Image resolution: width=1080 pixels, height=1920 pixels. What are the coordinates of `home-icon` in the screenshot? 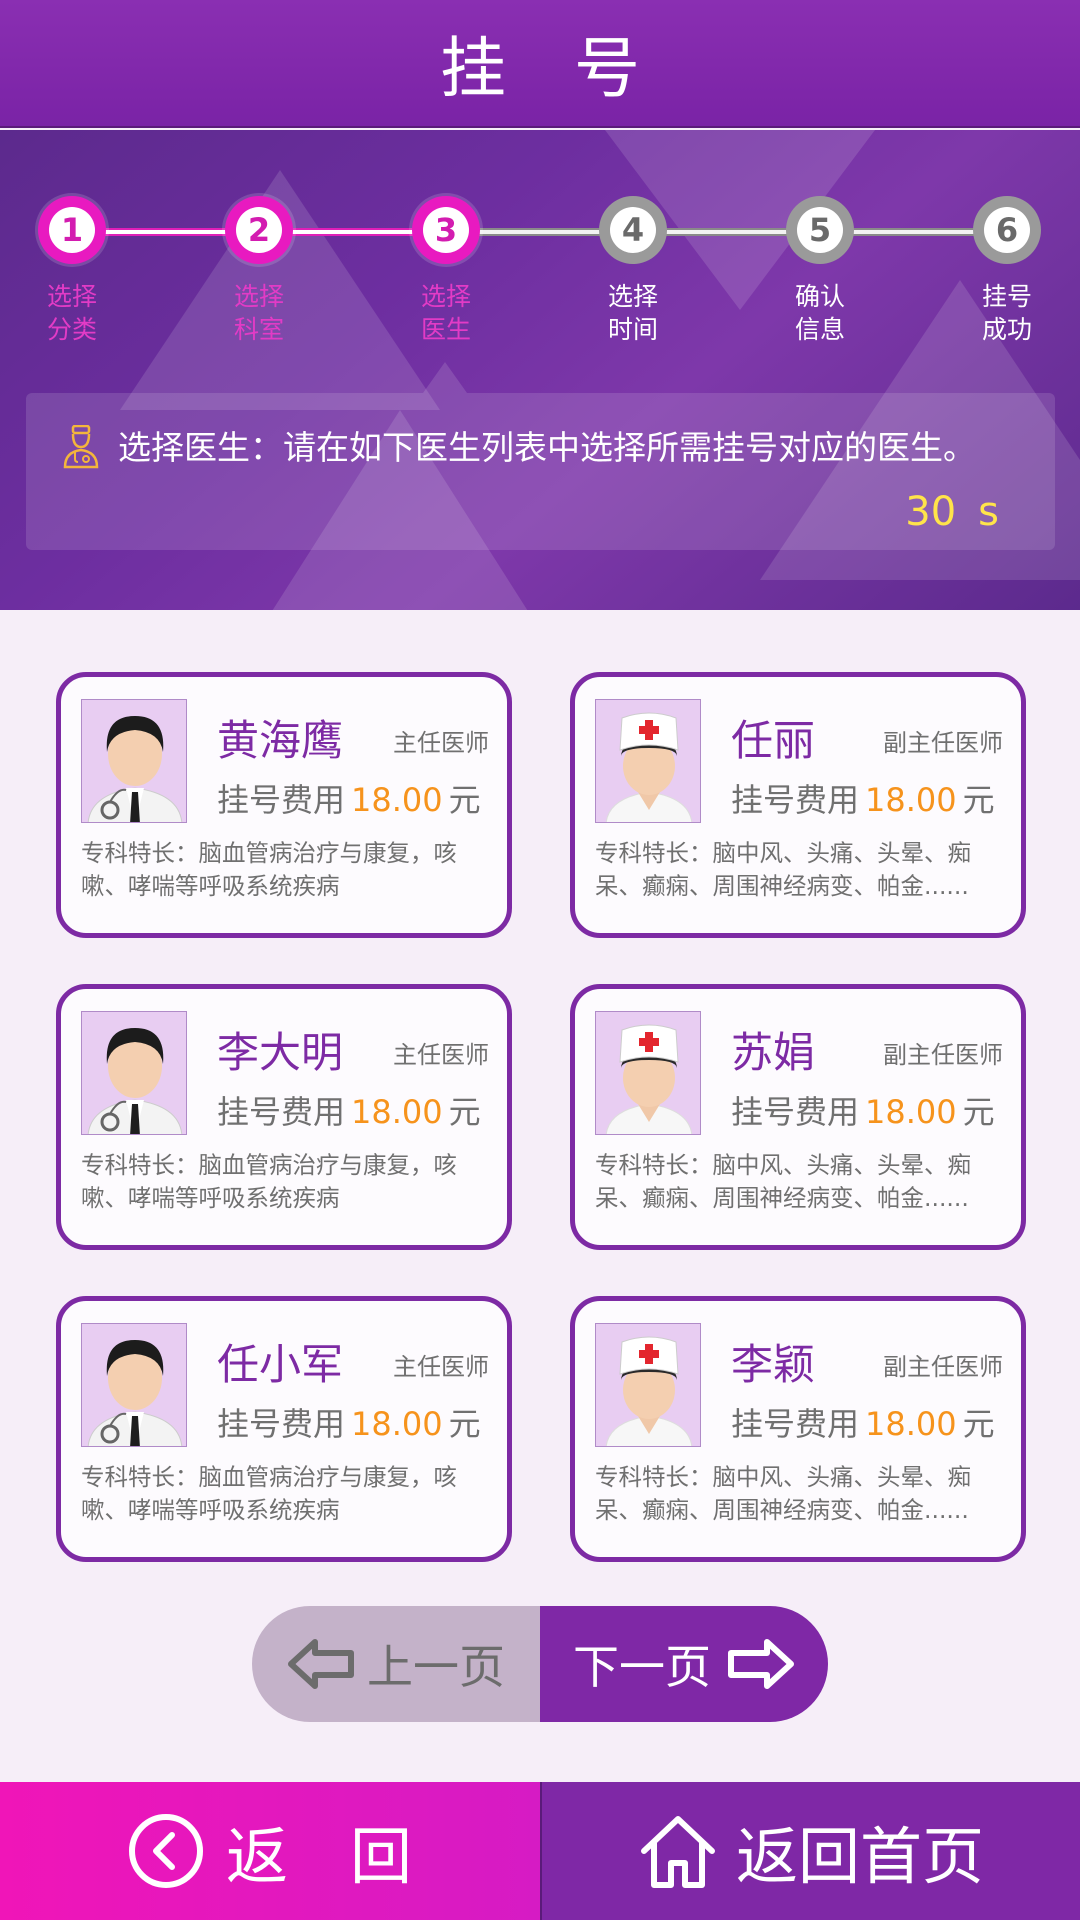 It's located at (677, 1852).